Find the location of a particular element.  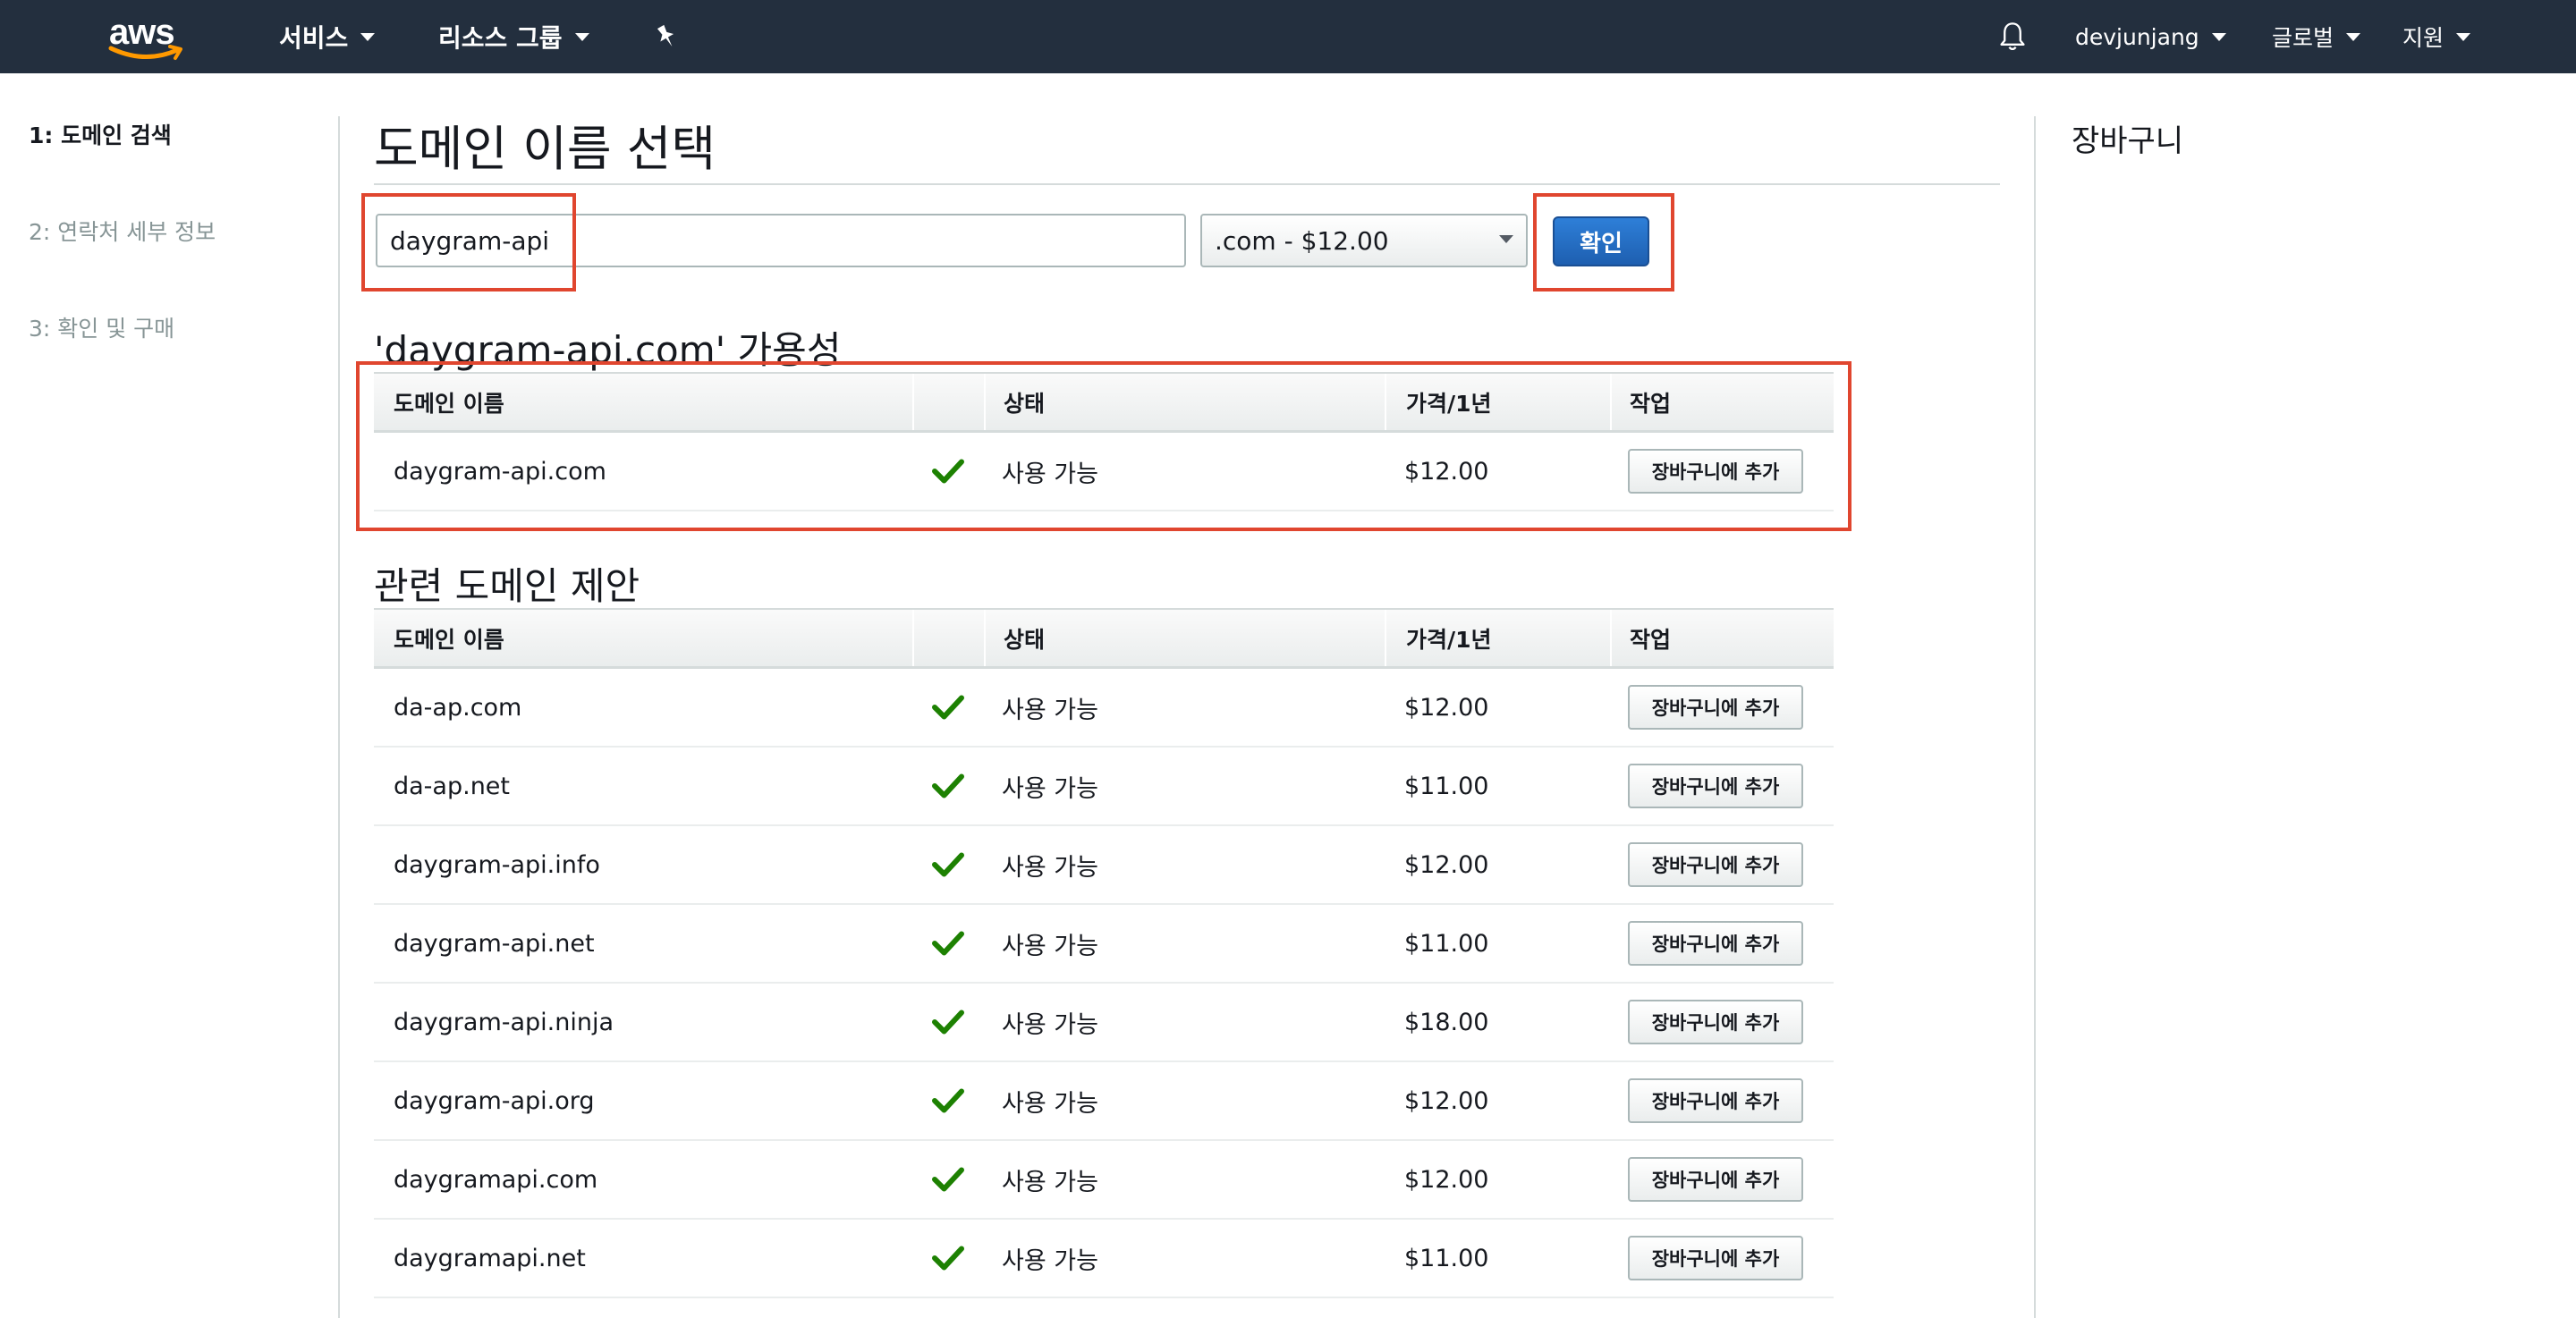

aws-logo: aws is located at coordinates (146, 37).